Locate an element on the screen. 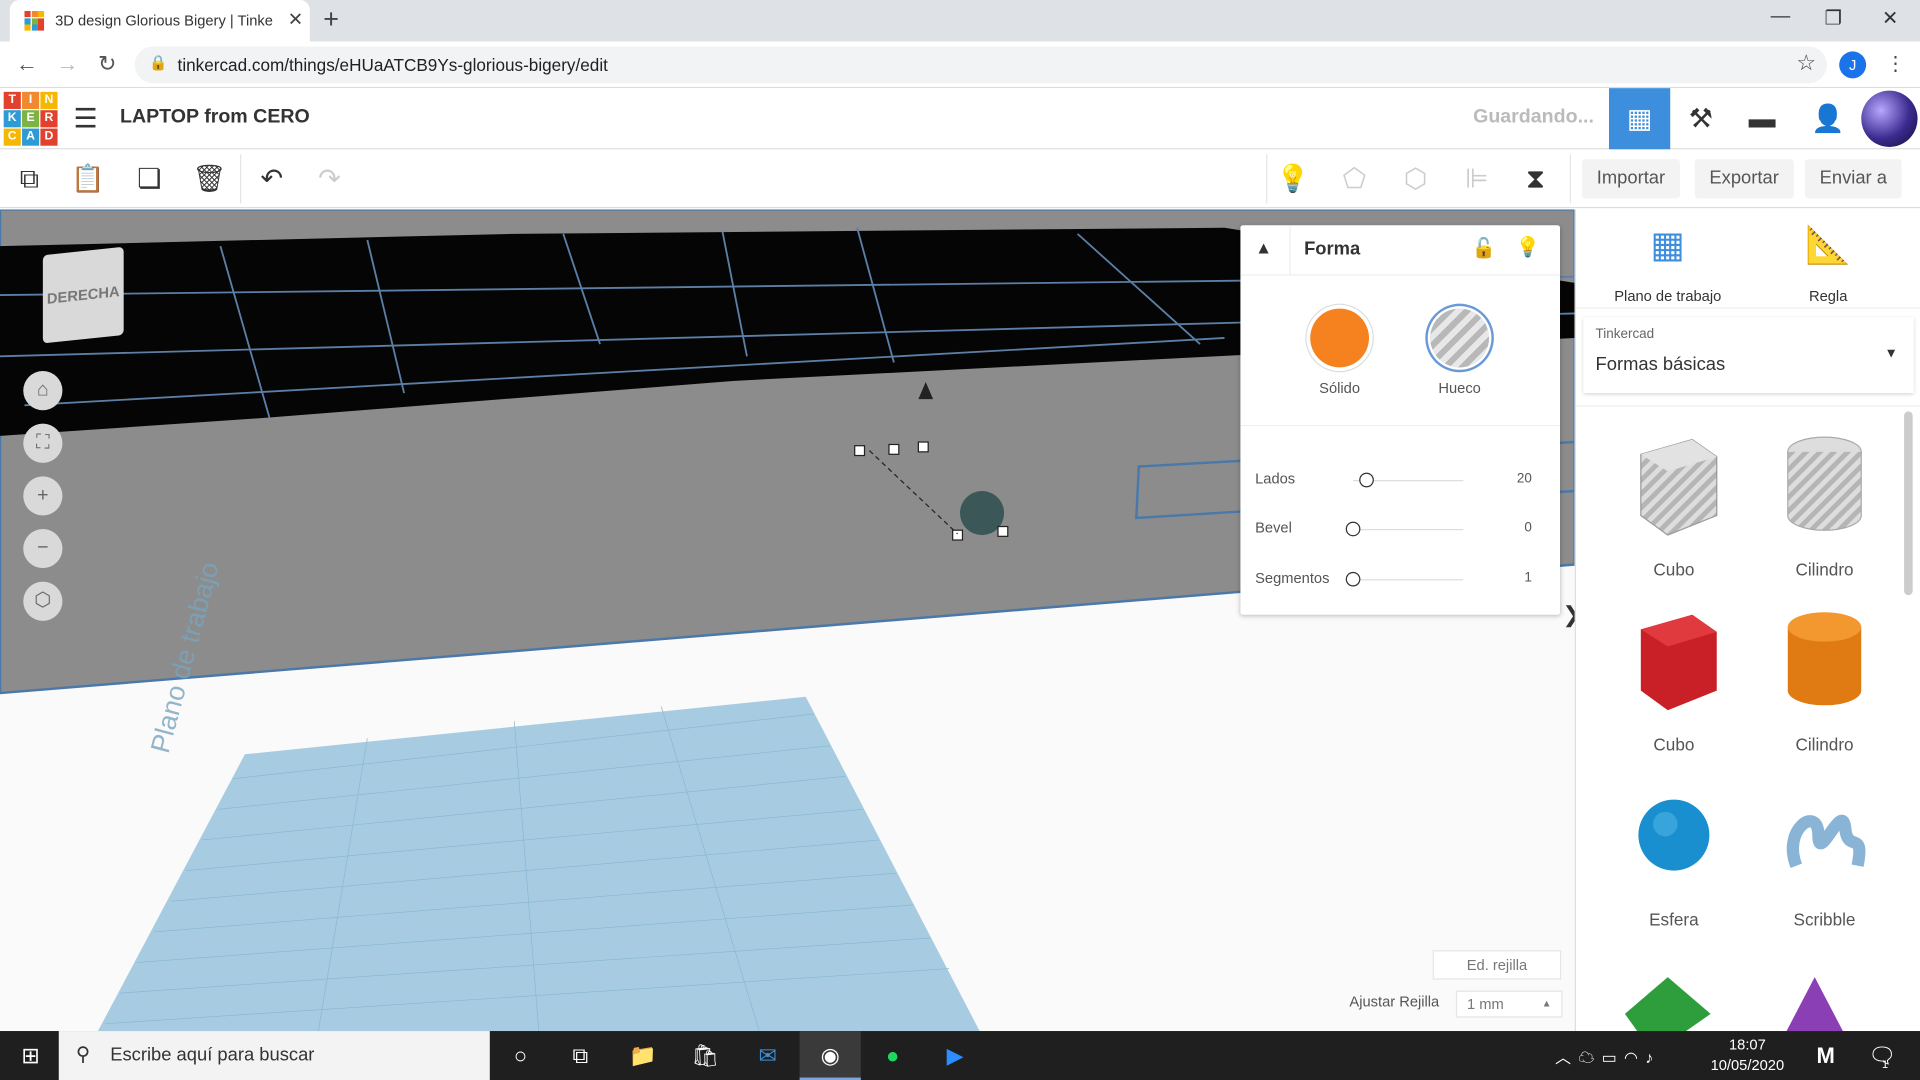 The height and width of the screenshot is (1080, 1920). shape-tile-scribble: Scribble is located at coordinates (1824, 859).